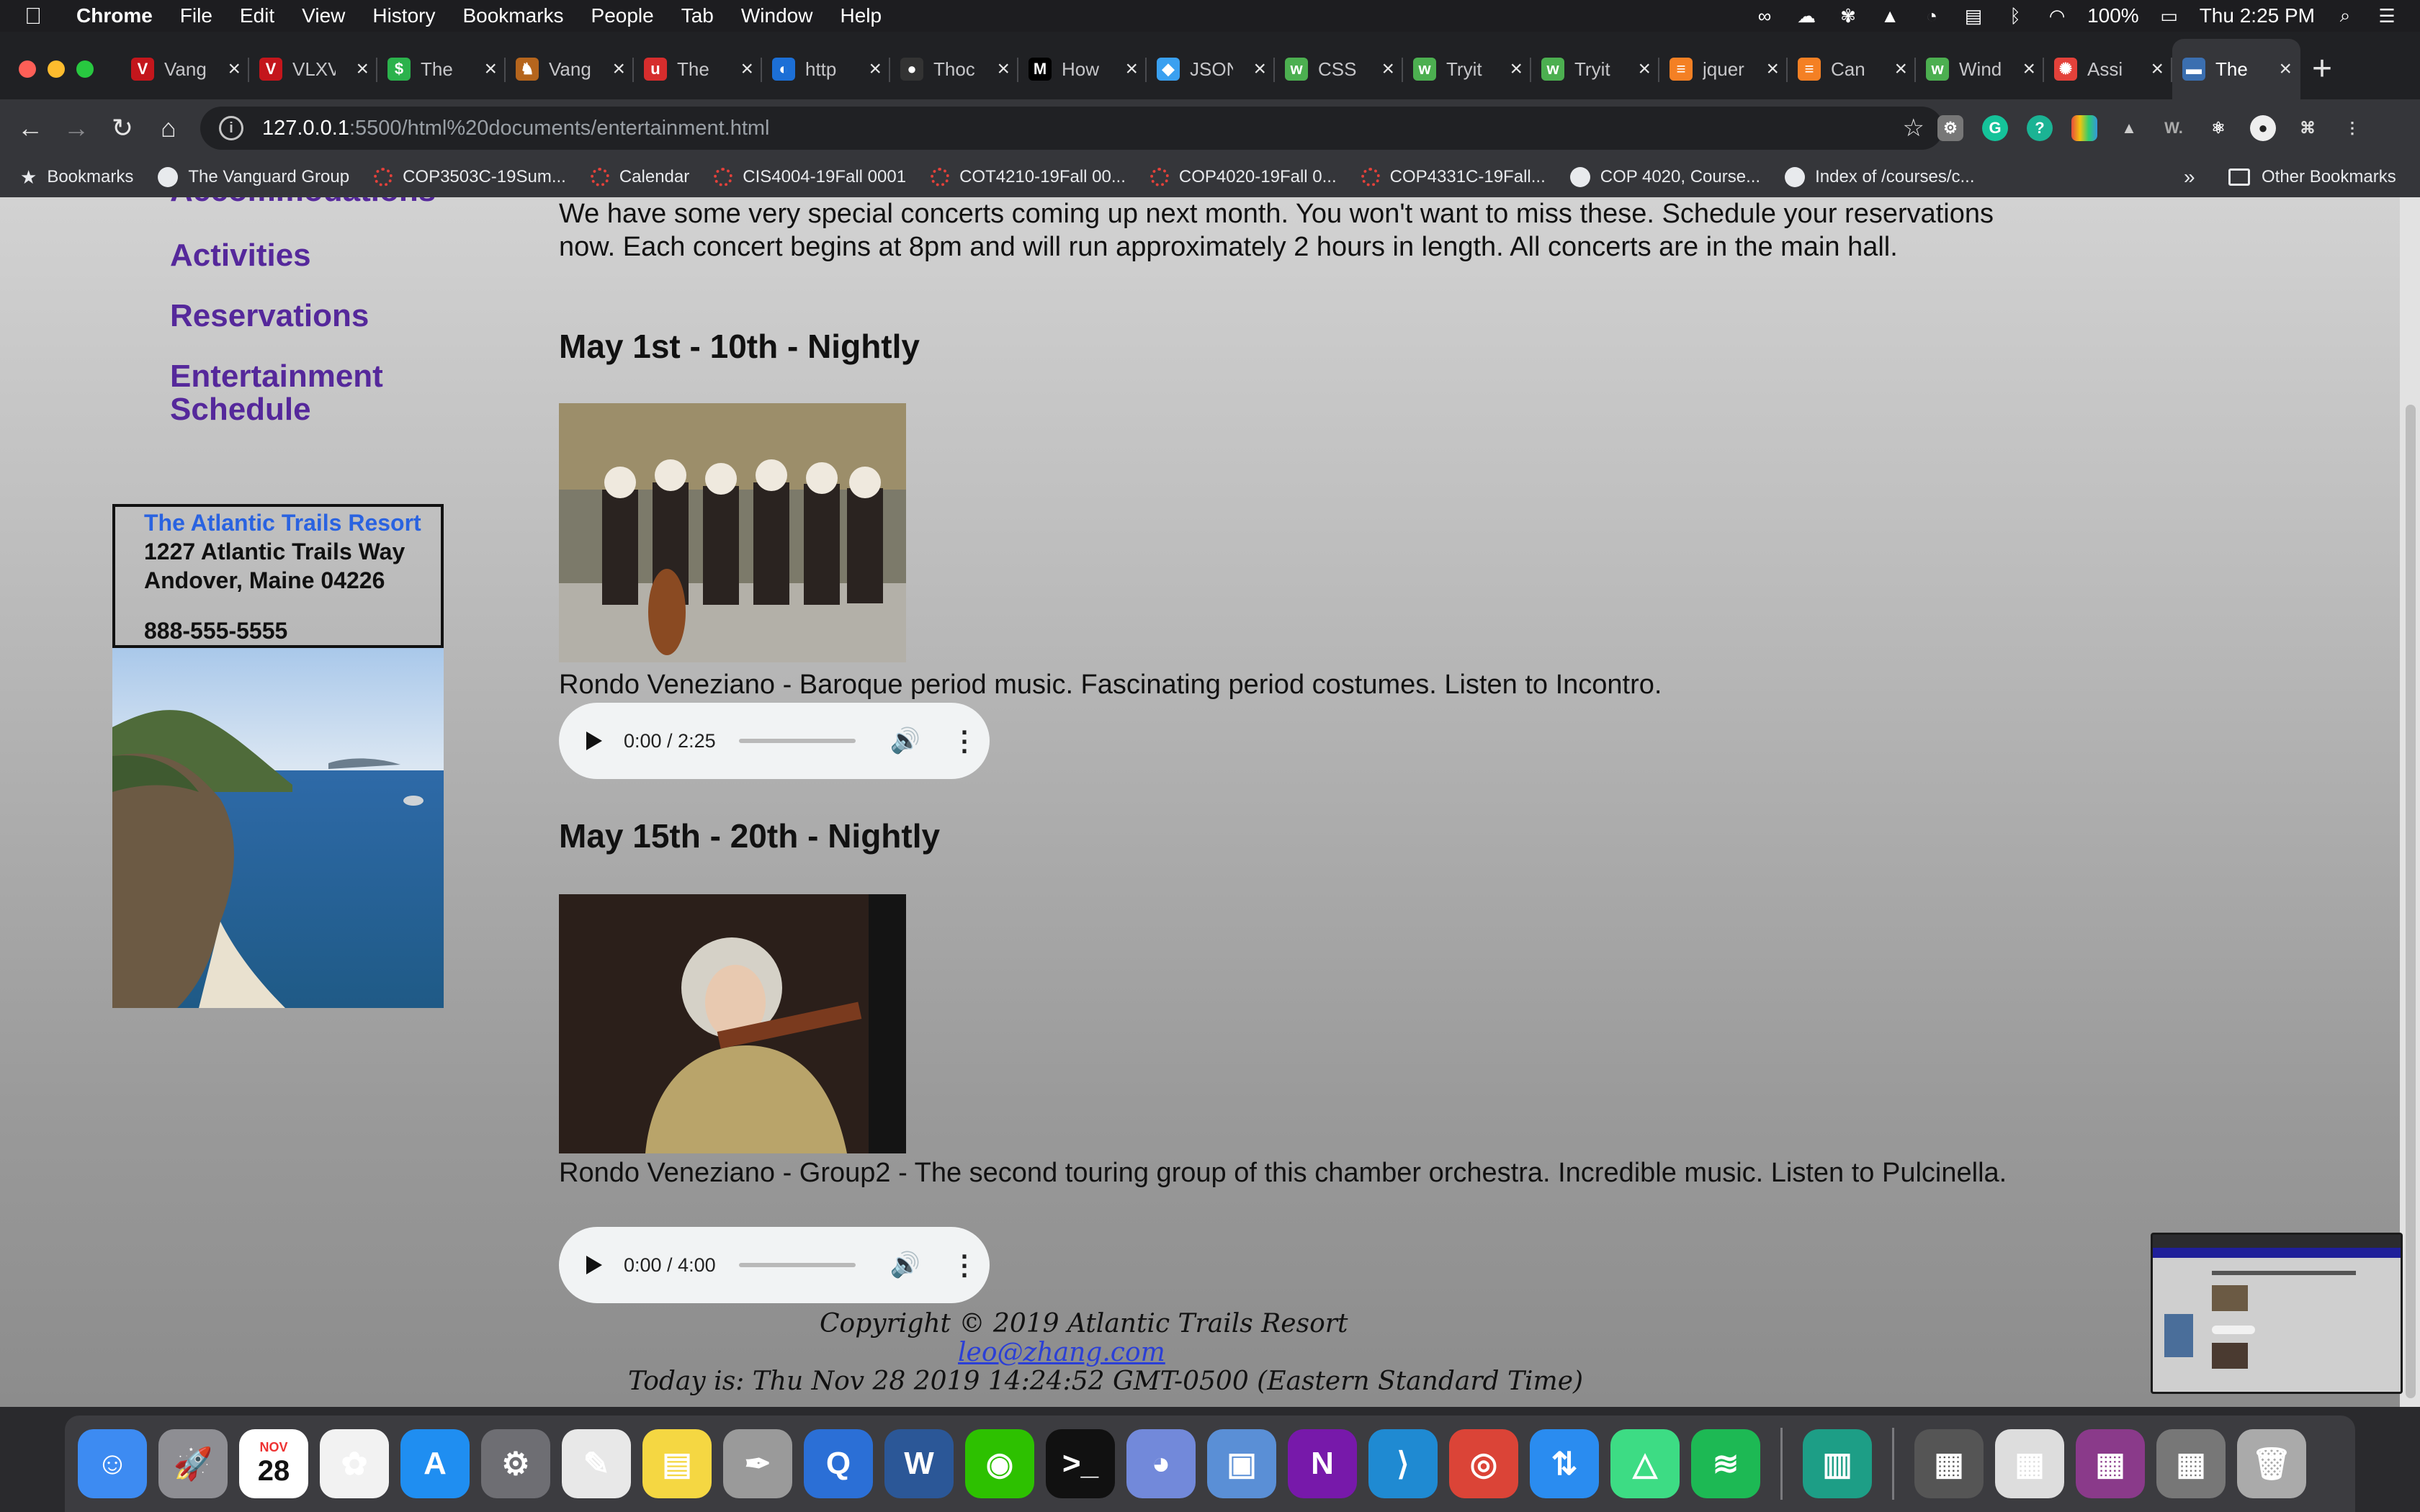  What do you see at coordinates (303, 202) in the screenshot?
I see `nav-link-accommodations: Accommodations` at bounding box center [303, 202].